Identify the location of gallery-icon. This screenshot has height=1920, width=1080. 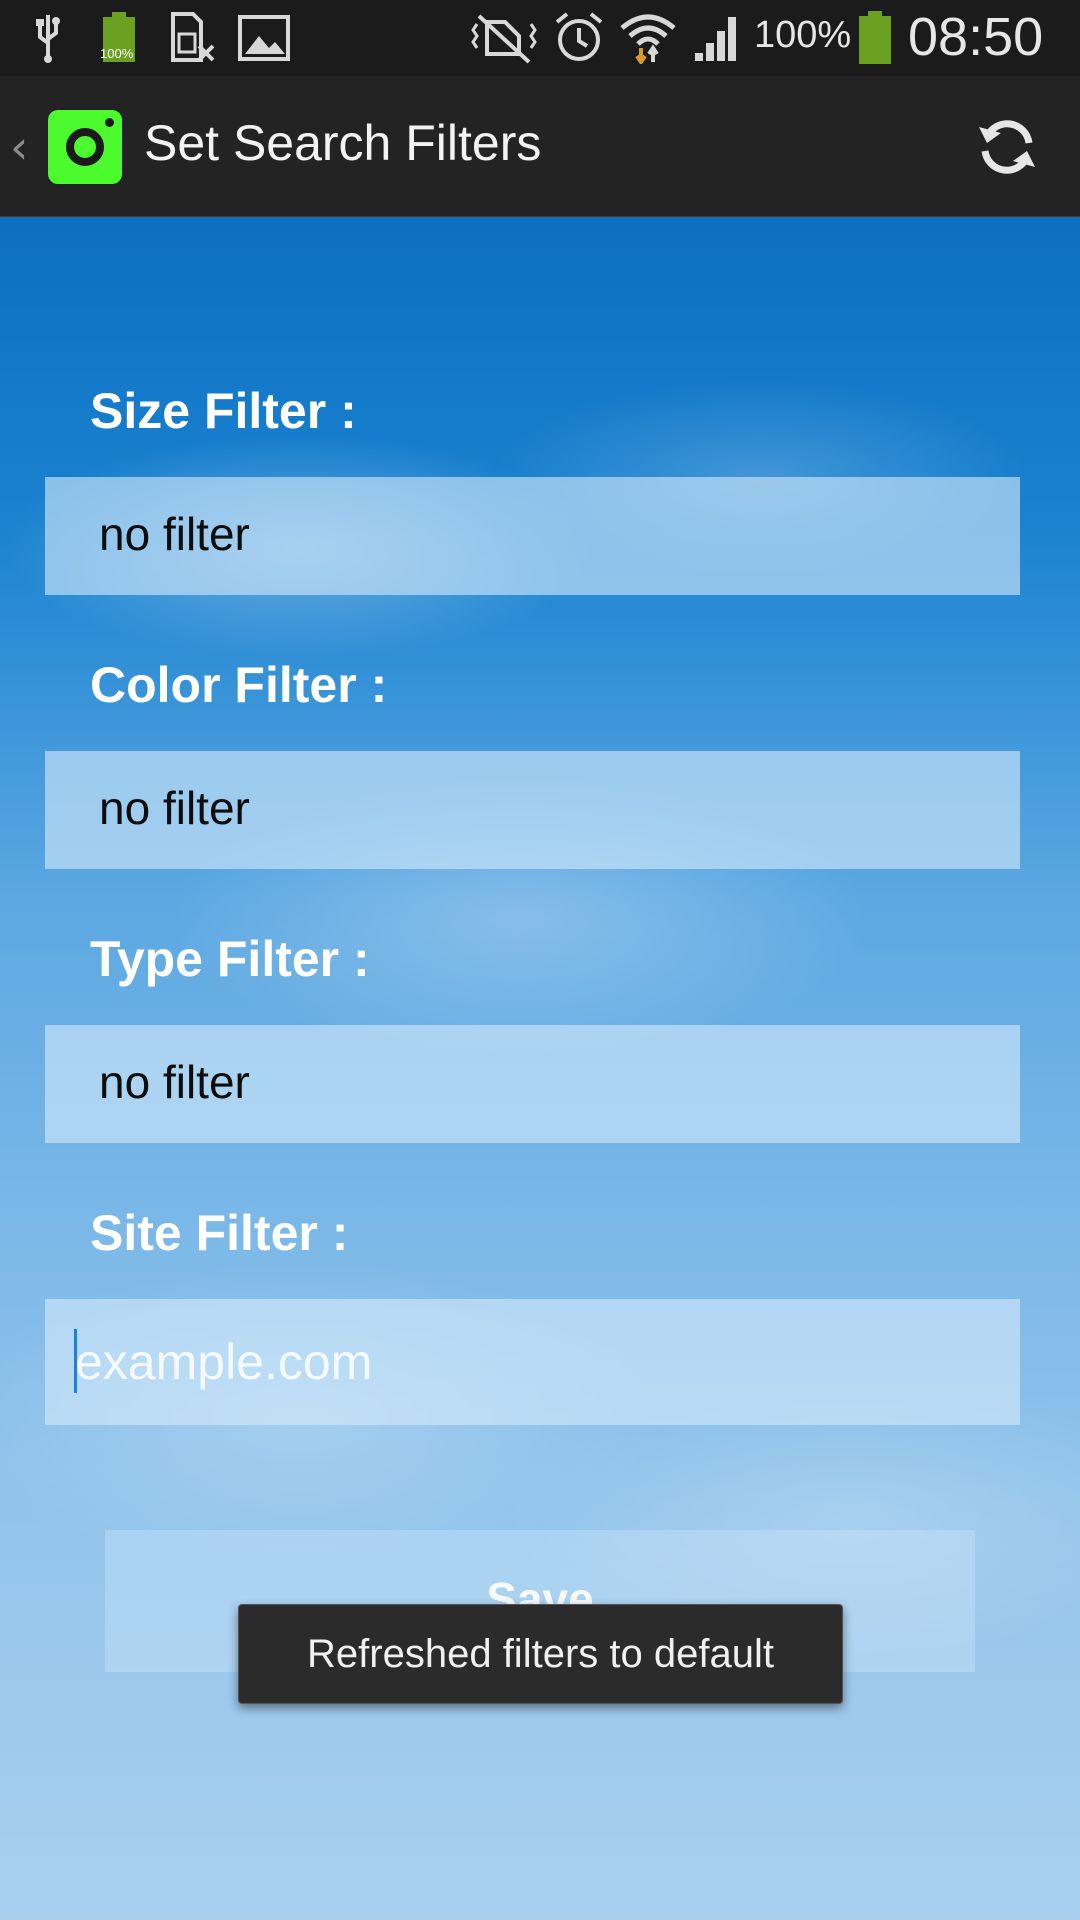
(264, 38).